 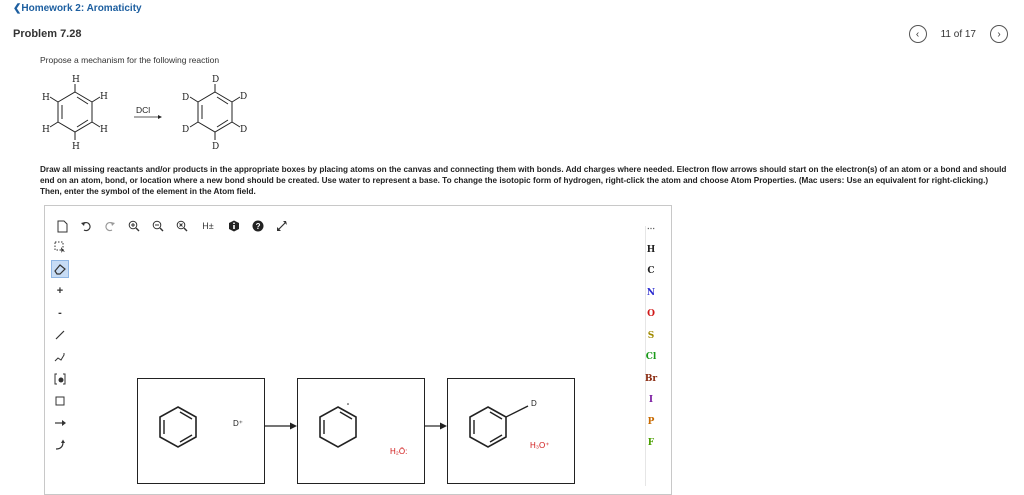 I want to click on explicit-h-icon: H±, so click(x=208, y=226).